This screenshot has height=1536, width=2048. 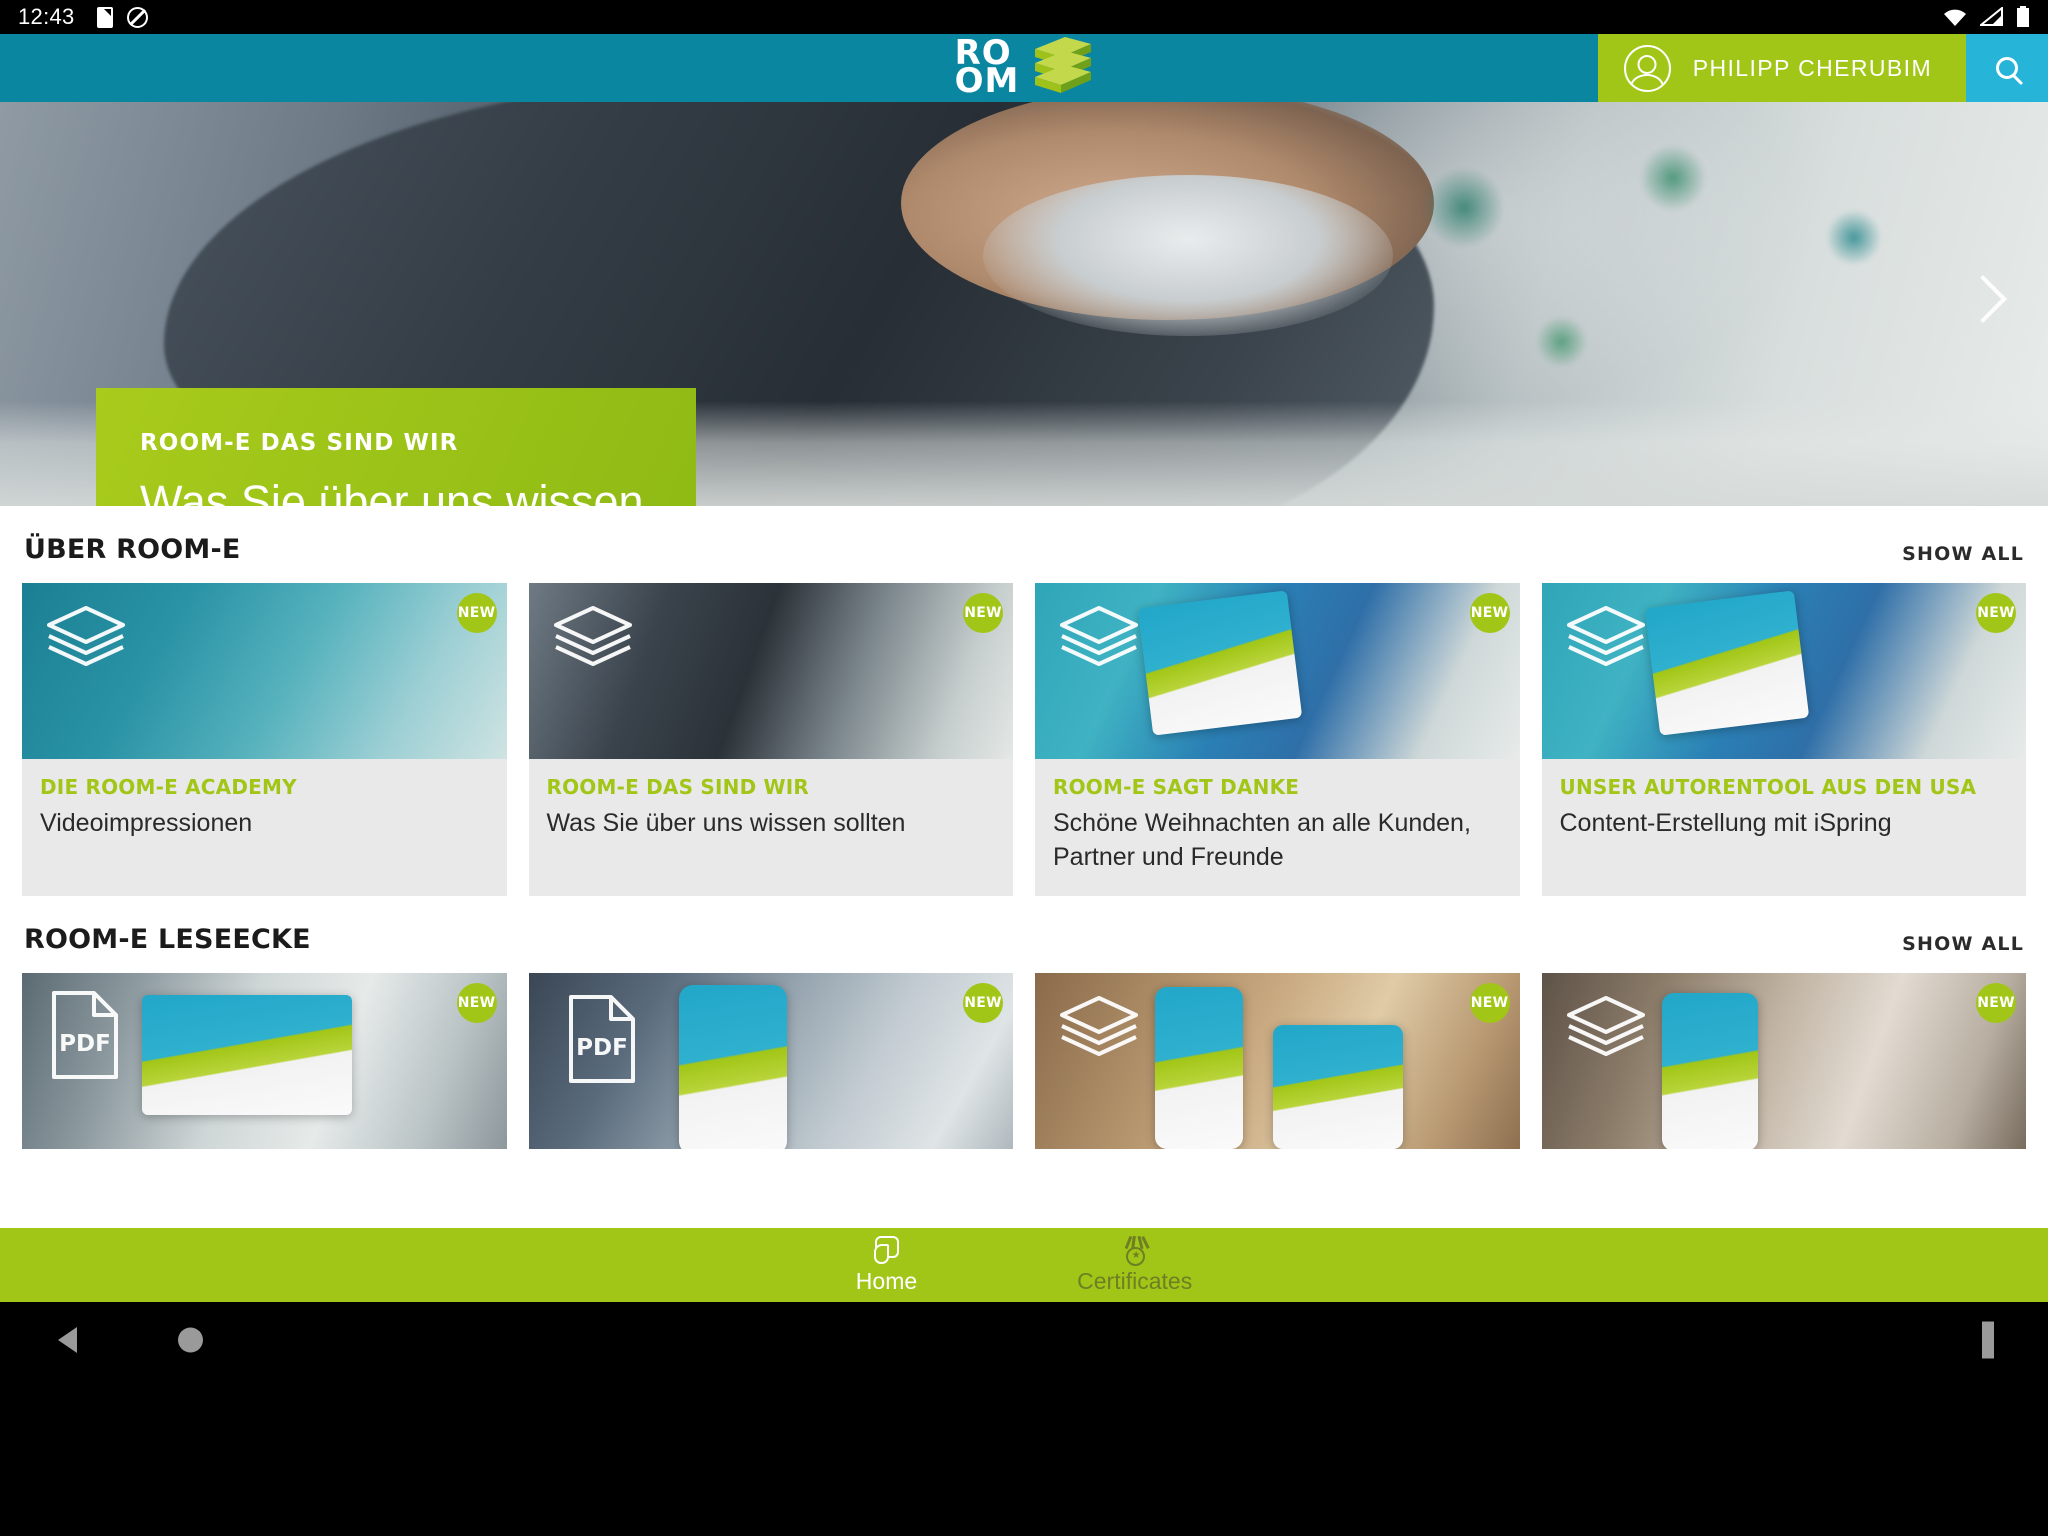 What do you see at coordinates (1024, 17) in the screenshot?
I see `android-status-bar: 12:43` at bounding box center [1024, 17].